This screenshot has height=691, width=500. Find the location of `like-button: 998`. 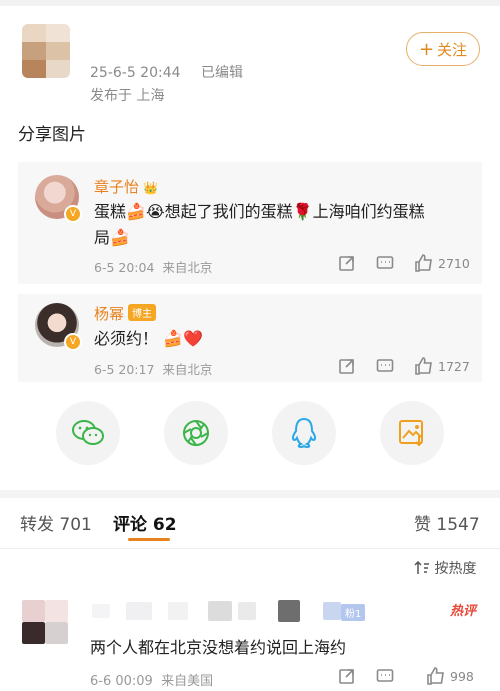

like-button: 998 is located at coordinates (450, 676).